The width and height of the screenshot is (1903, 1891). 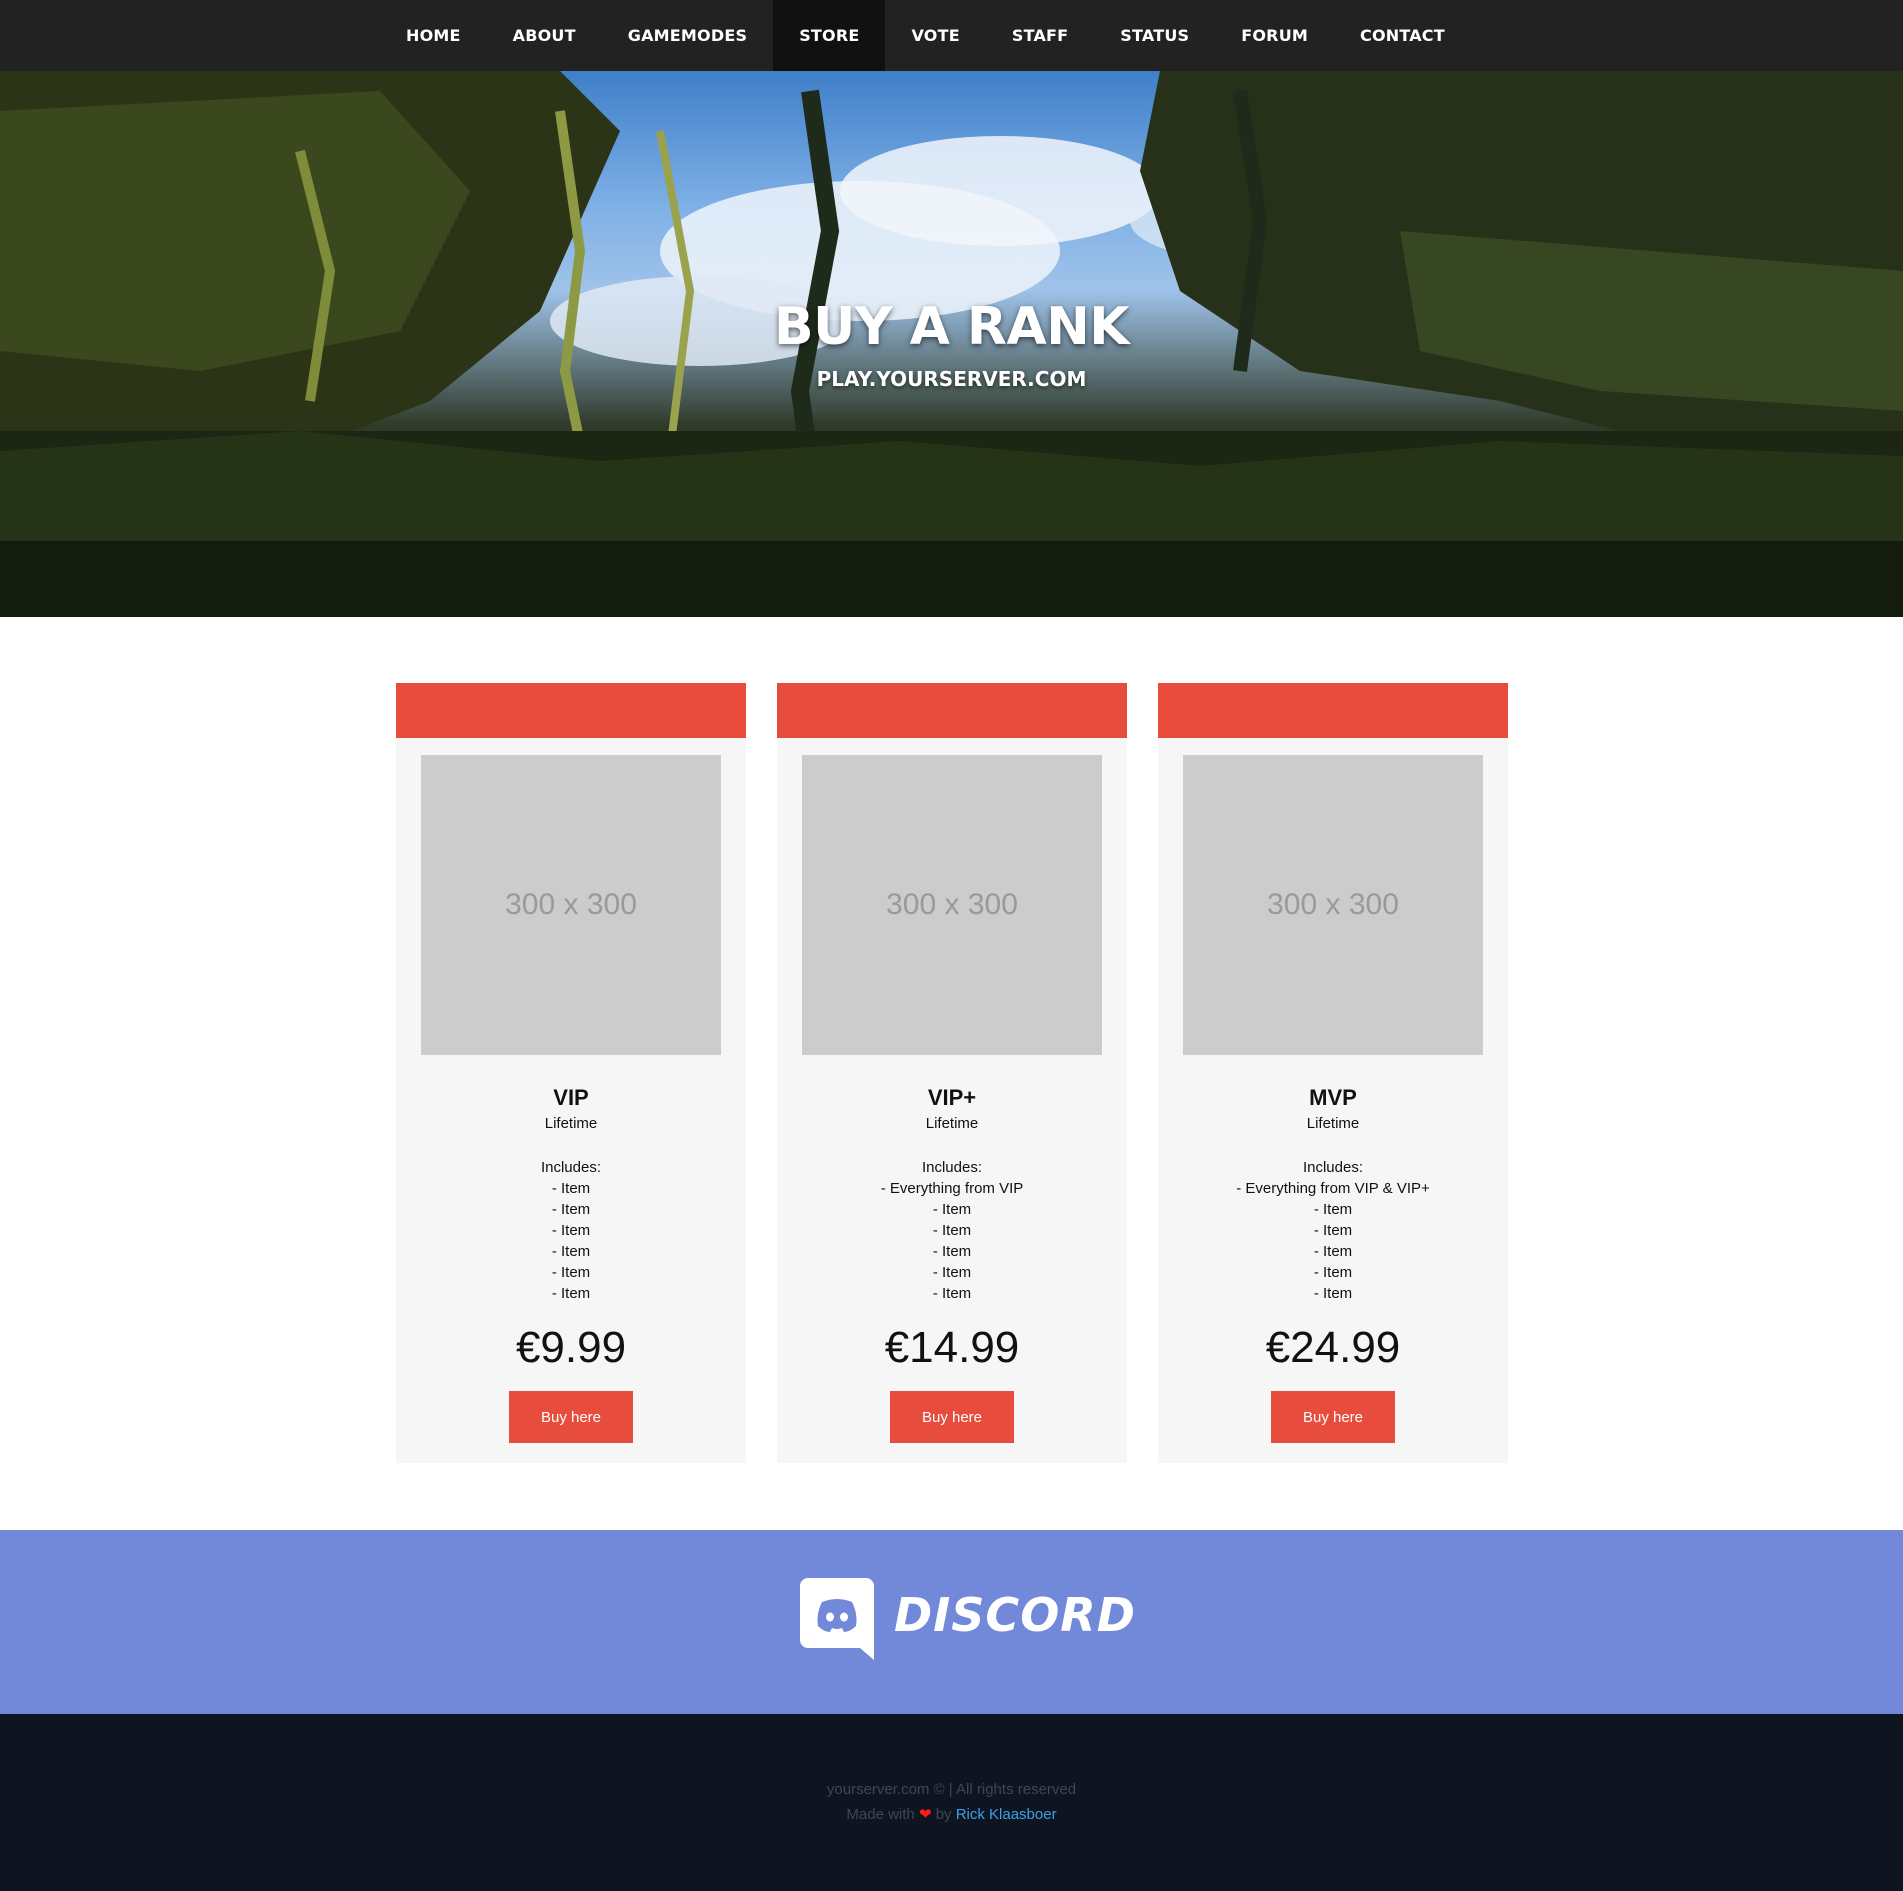 What do you see at coordinates (1333, 1188) in the screenshot?
I see `list-item: - Everything from VIP & VIP+` at bounding box center [1333, 1188].